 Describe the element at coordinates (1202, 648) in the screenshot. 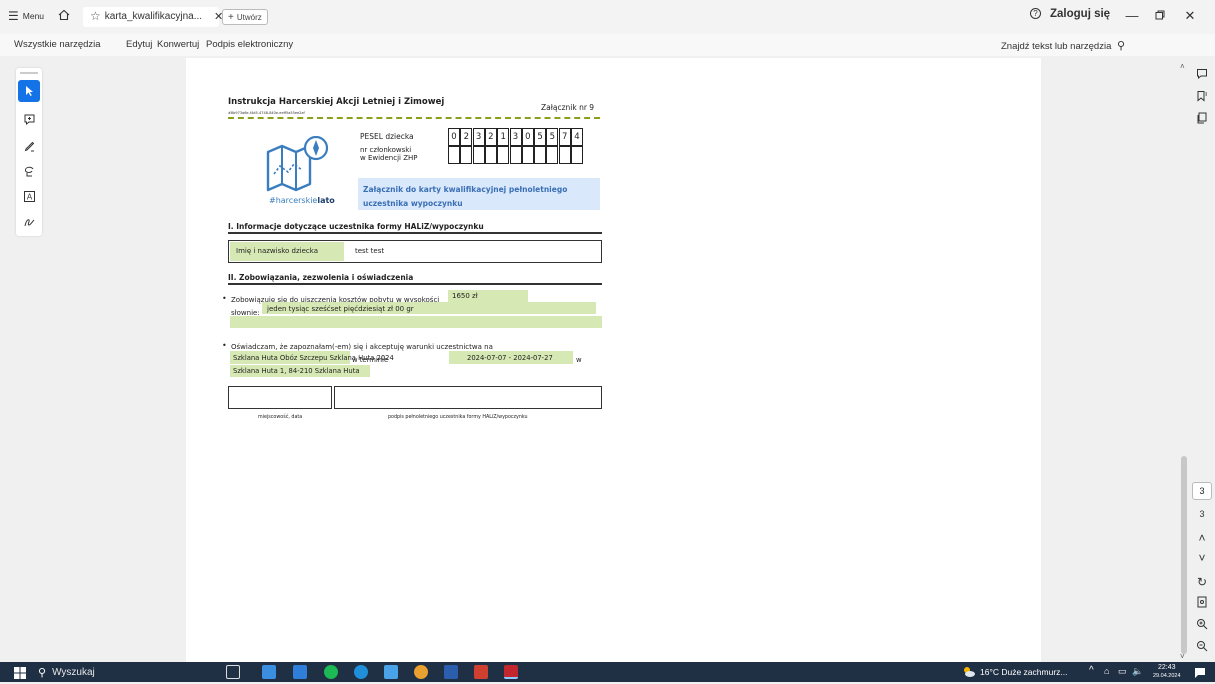

I see `zoom-out-icon` at that location.